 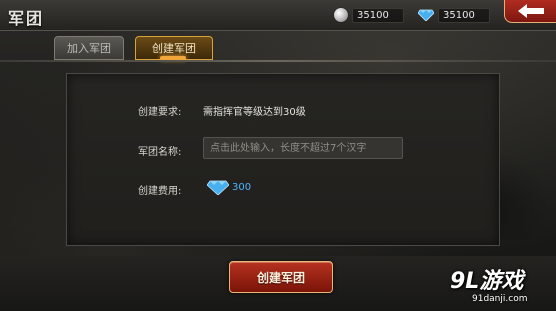 What do you see at coordinates (26, 18) in the screenshot?
I see `page-title: 军团` at bounding box center [26, 18].